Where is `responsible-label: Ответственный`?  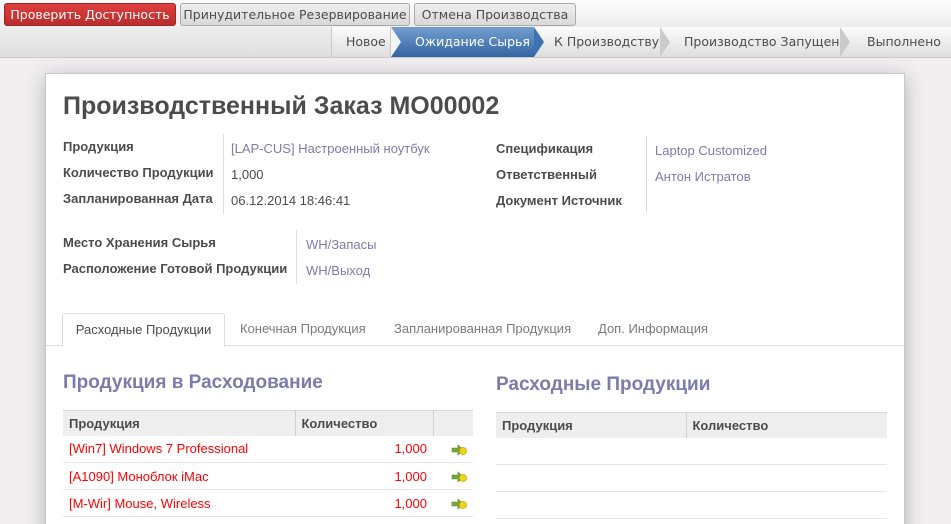 responsible-label: Ответственный is located at coordinates (546, 174).